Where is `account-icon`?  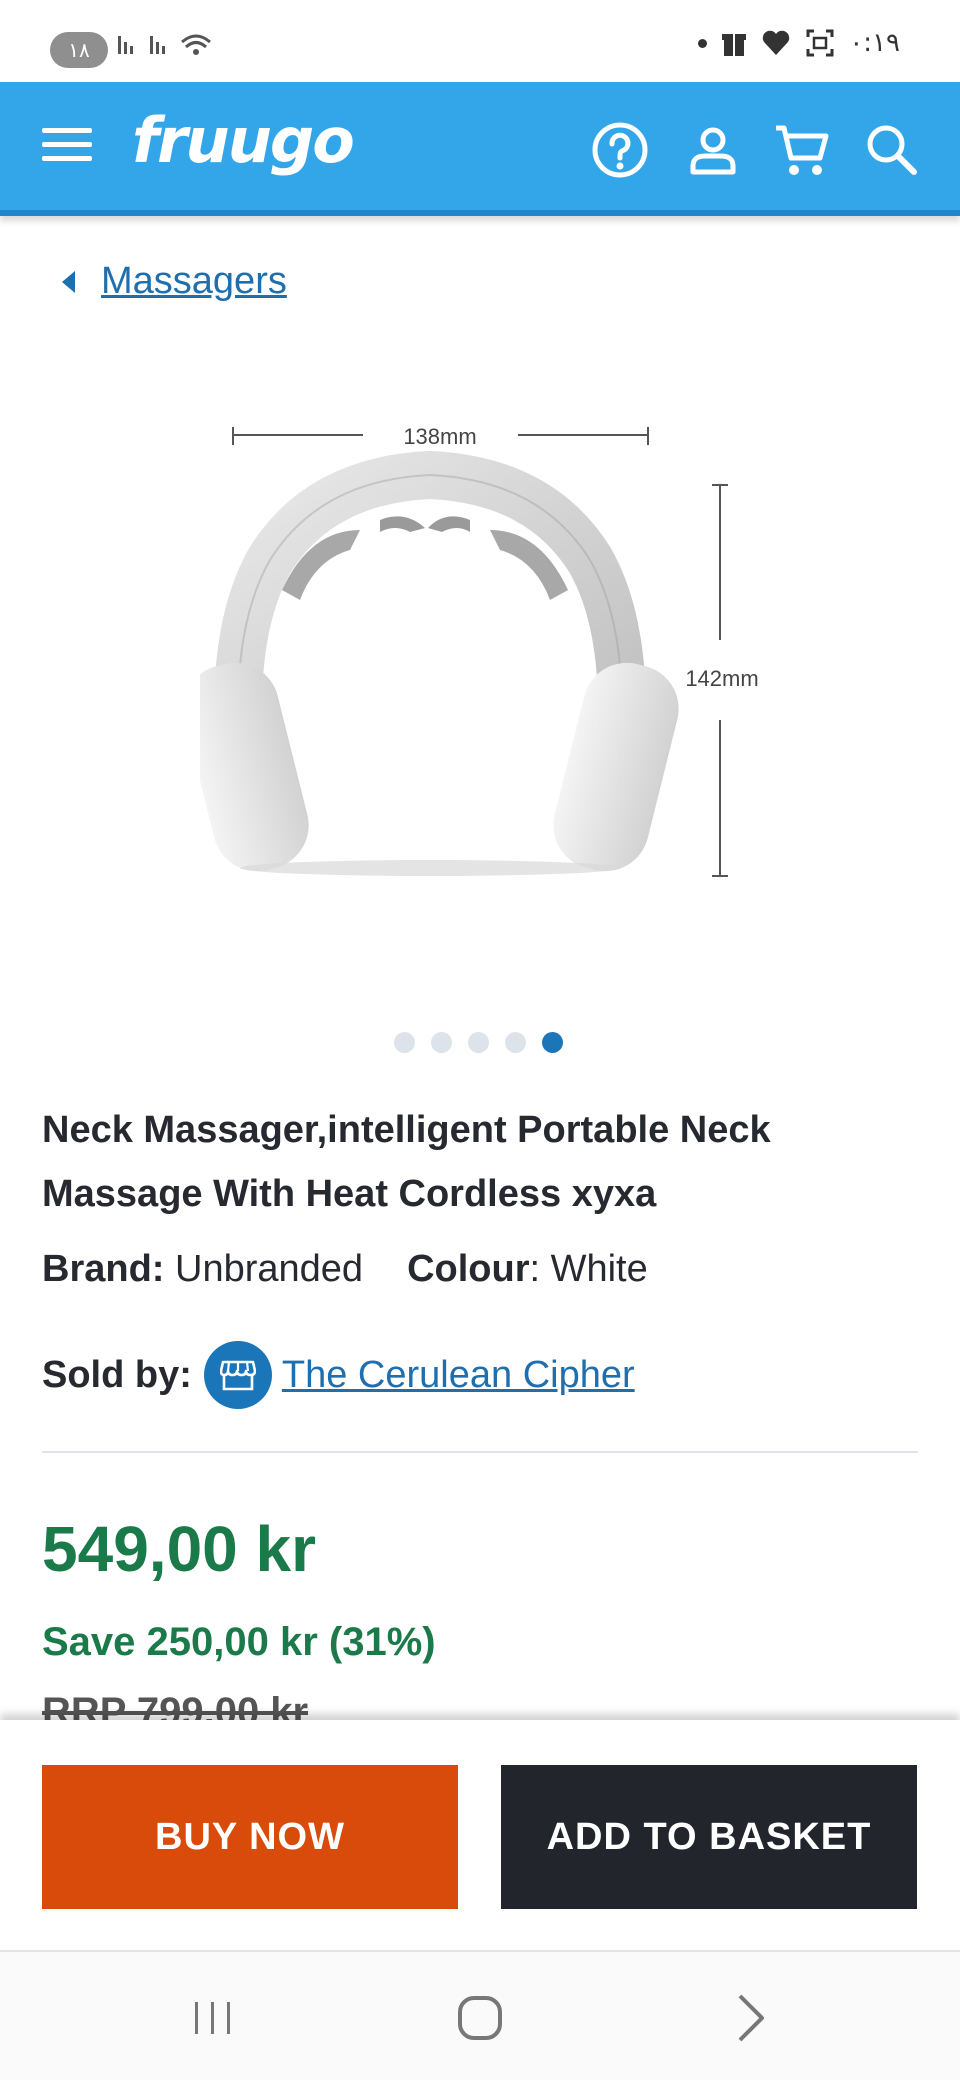
account-icon is located at coordinates (713, 150).